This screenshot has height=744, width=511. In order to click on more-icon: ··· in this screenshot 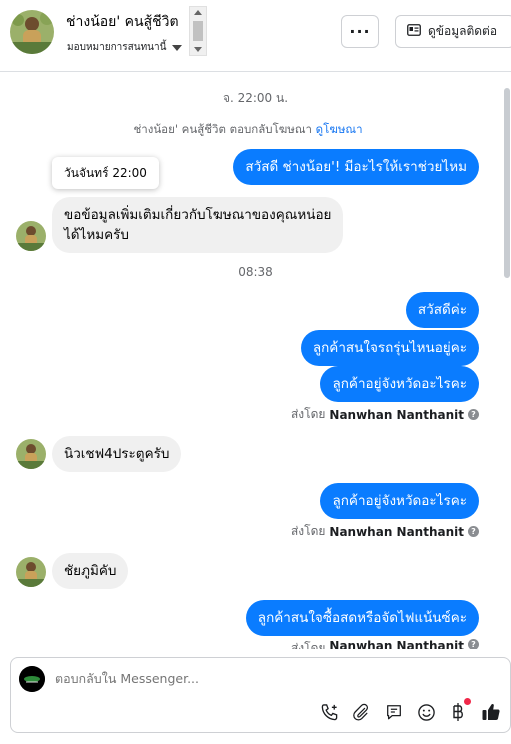, I will do `click(360, 31)`.